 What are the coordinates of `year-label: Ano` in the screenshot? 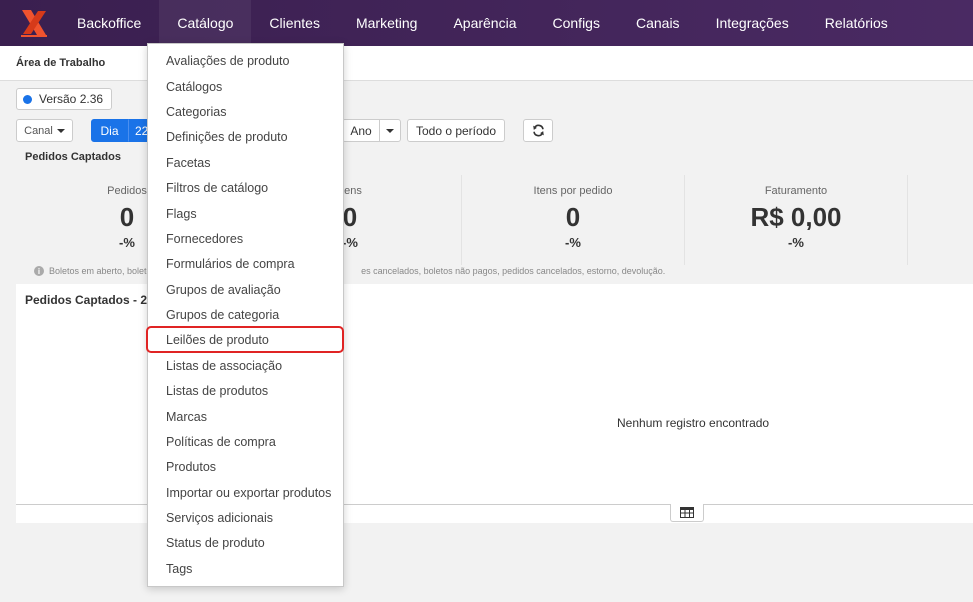 It's located at (361, 130).